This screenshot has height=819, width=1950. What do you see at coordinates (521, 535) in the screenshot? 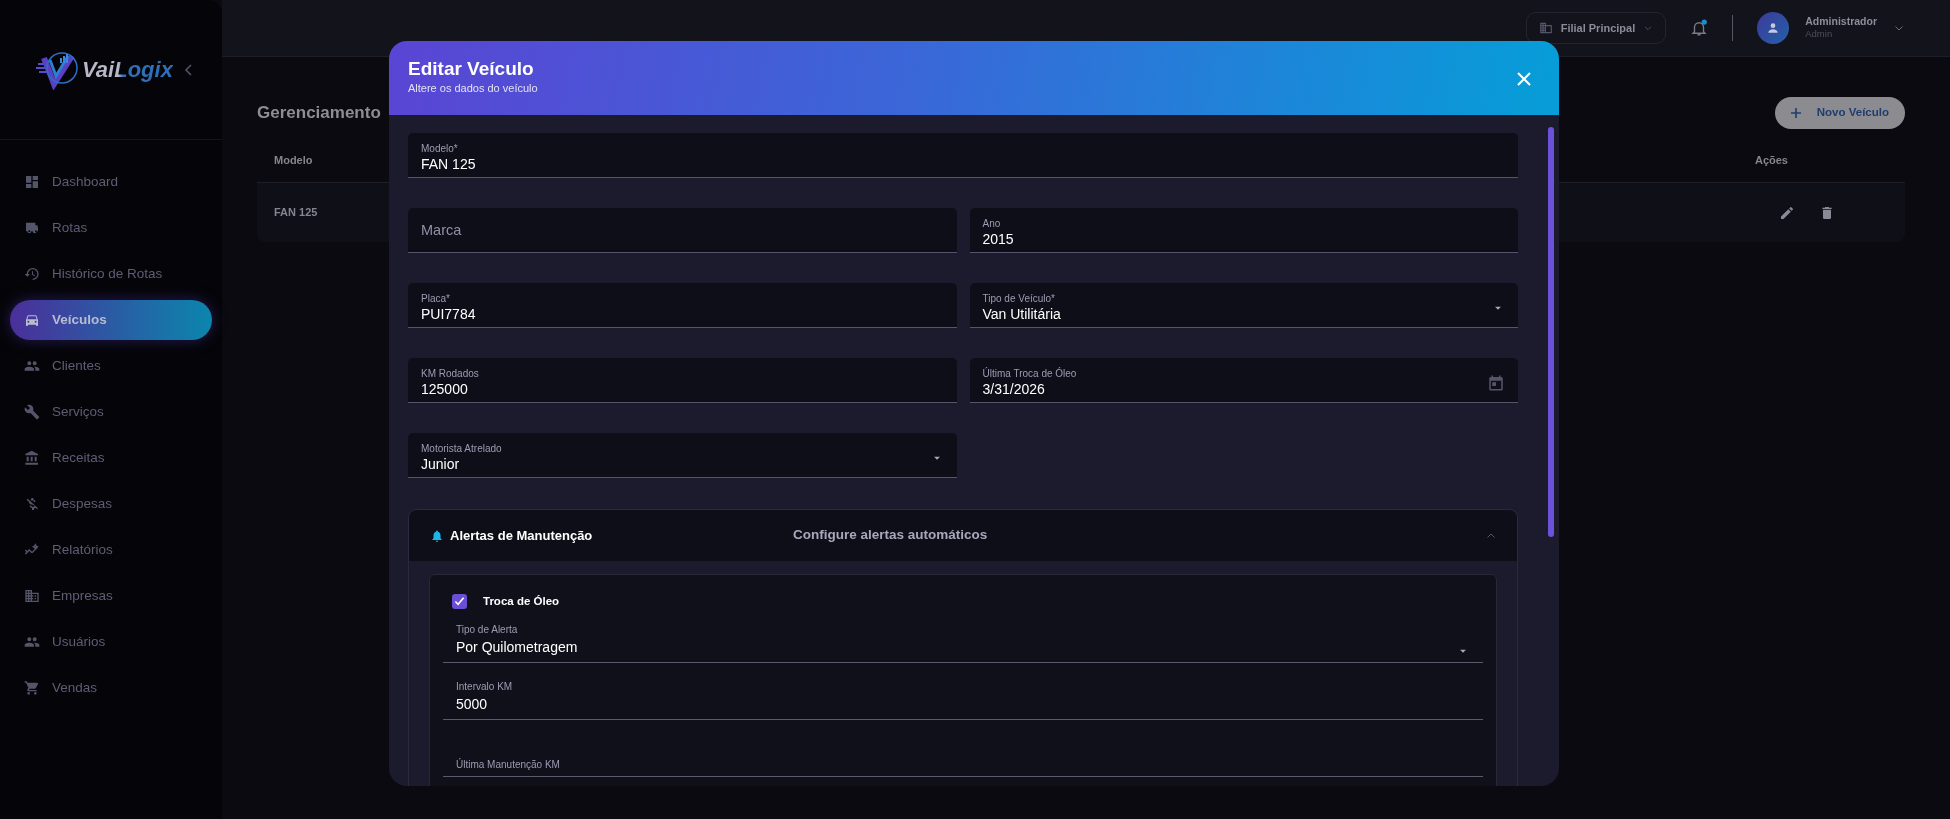
I see `section-title: Alertas de Manutenção` at bounding box center [521, 535].